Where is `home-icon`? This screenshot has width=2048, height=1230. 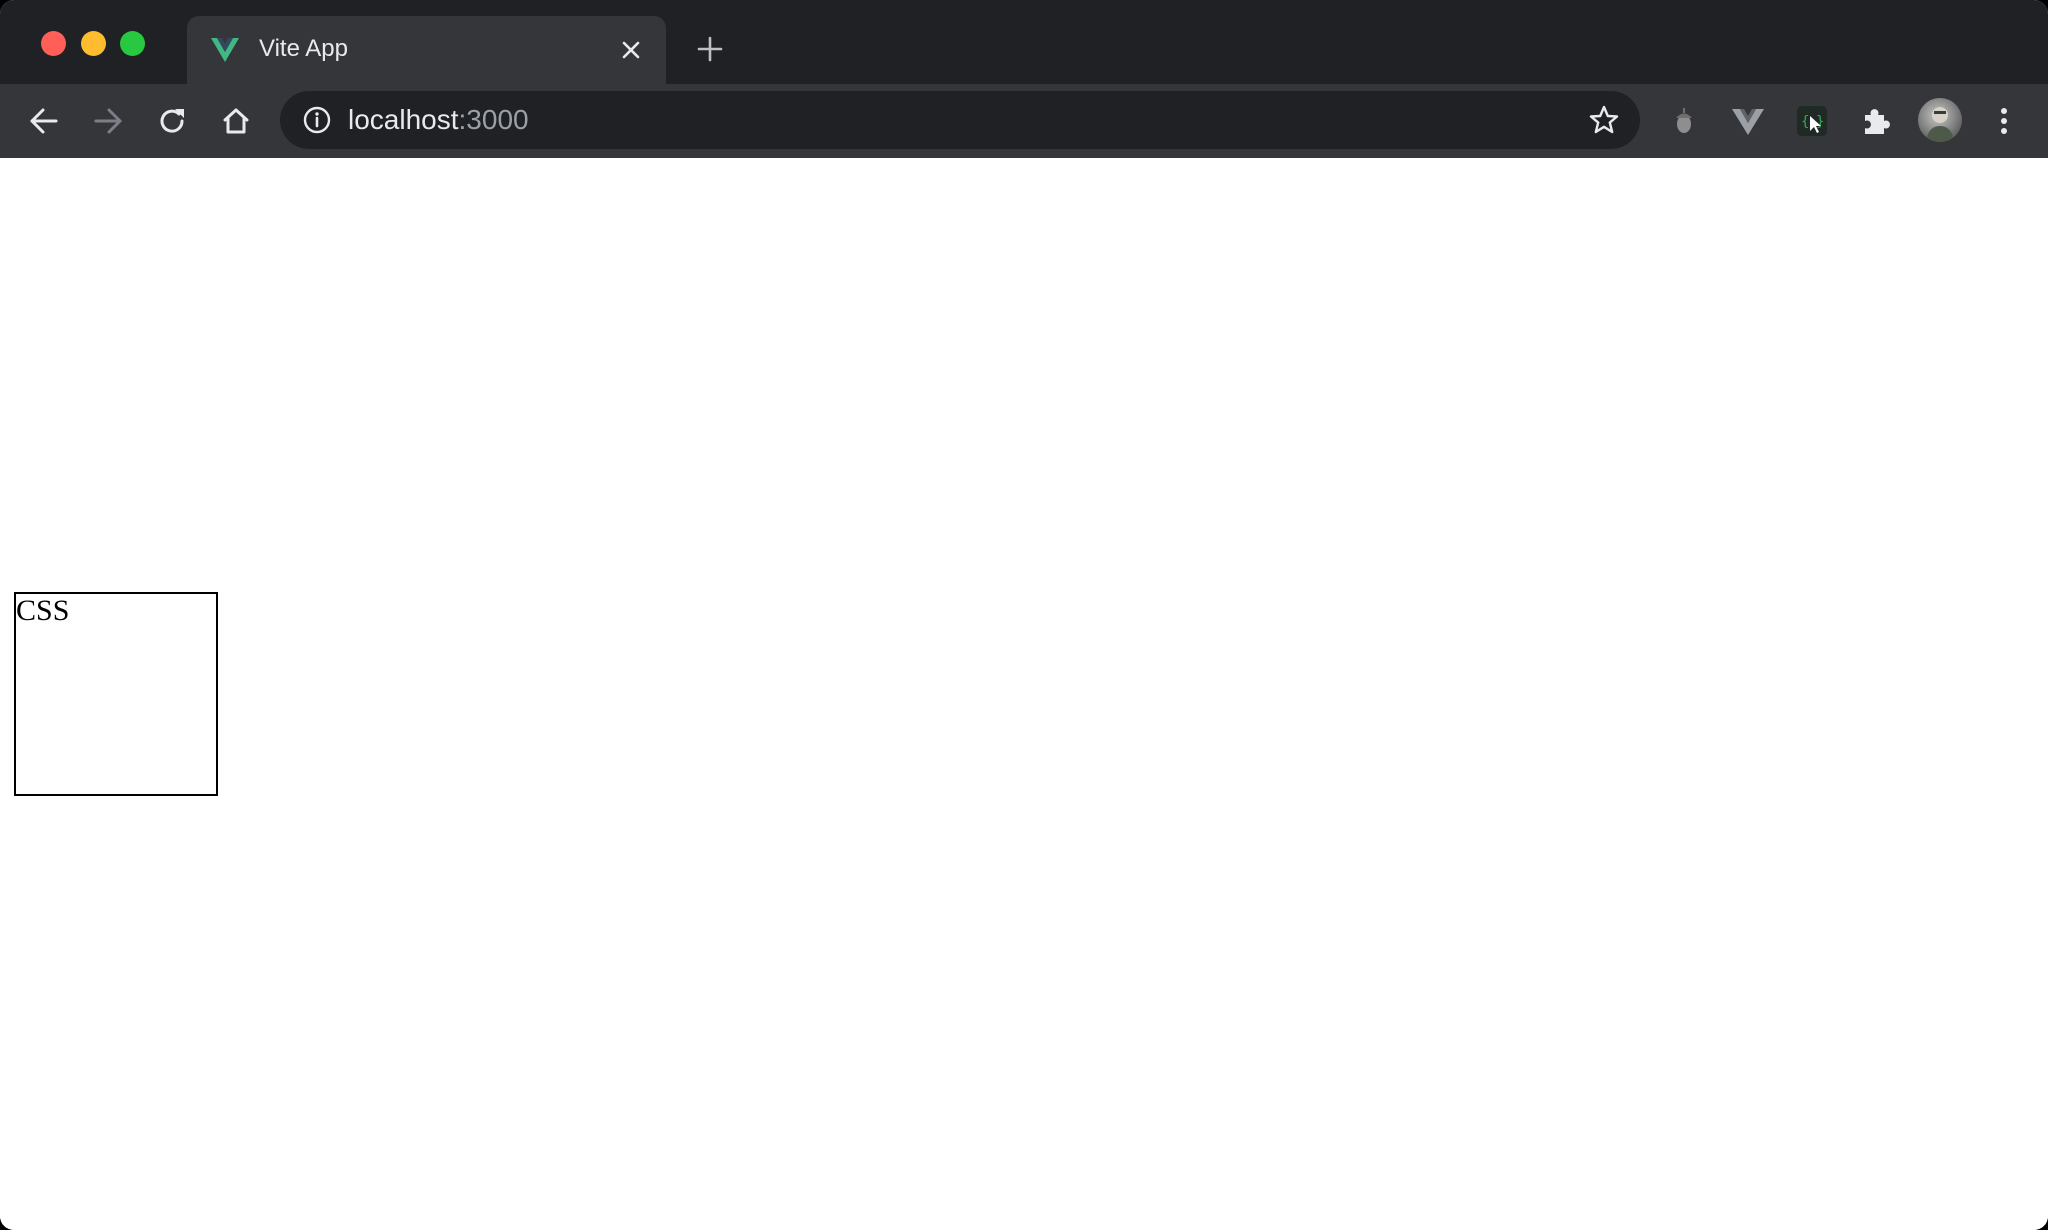
home-icon is located at coordinates (236, 121).